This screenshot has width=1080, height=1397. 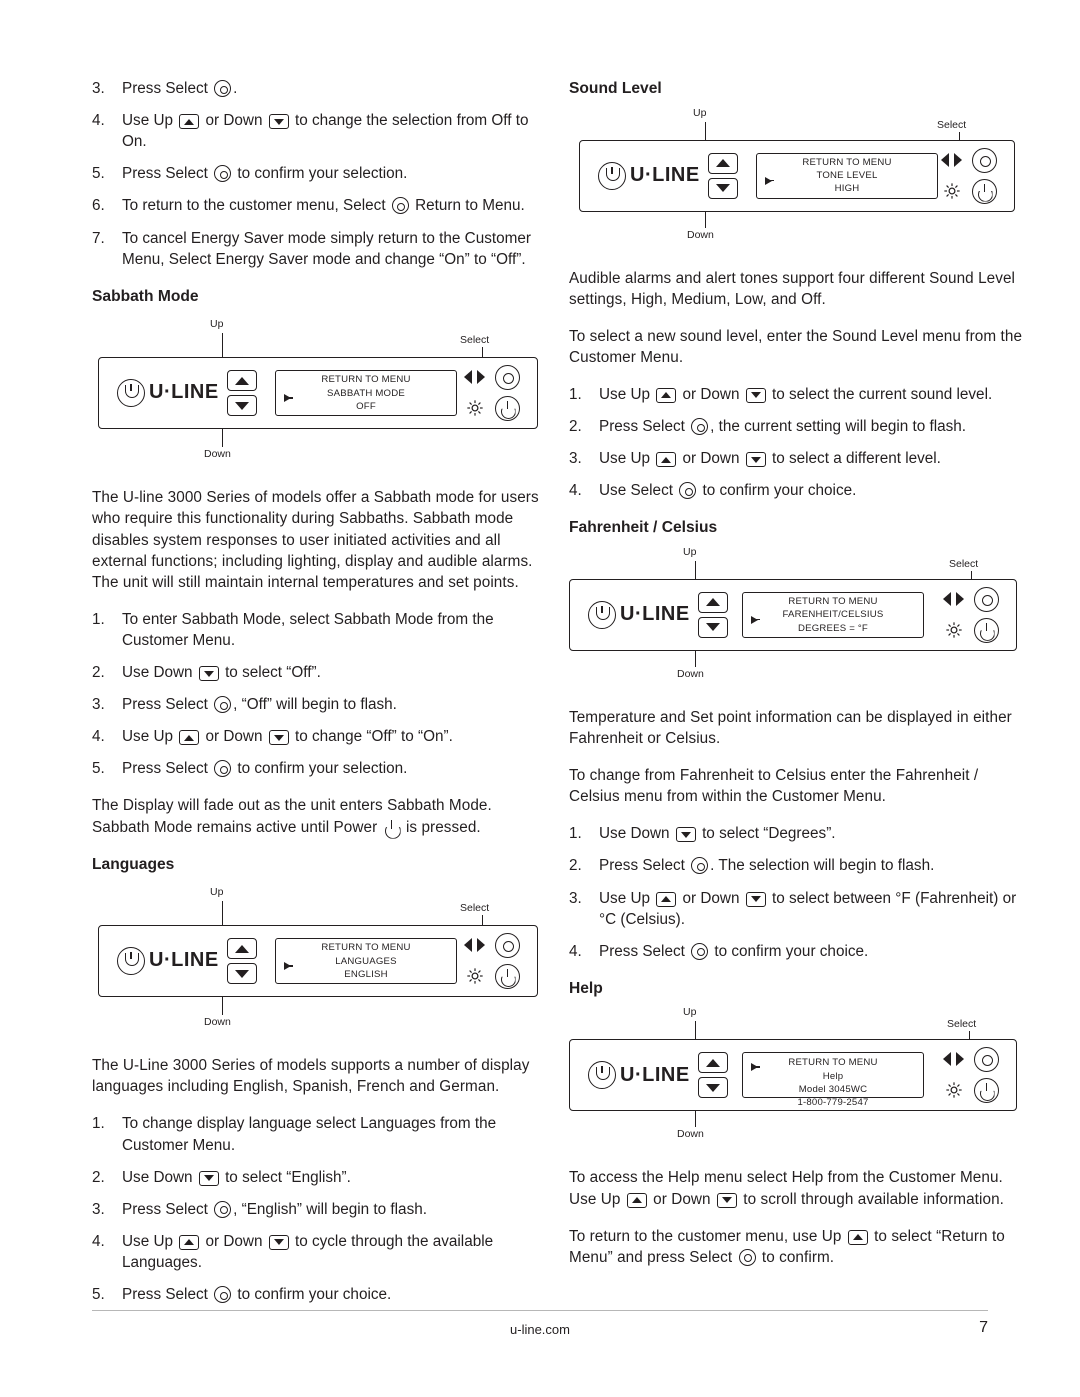 What do you see at coordinates (315, 705) in the screenshot?
I see `step-text-after: , “Off” will begin to flash.` at bounding box center [315, 705].